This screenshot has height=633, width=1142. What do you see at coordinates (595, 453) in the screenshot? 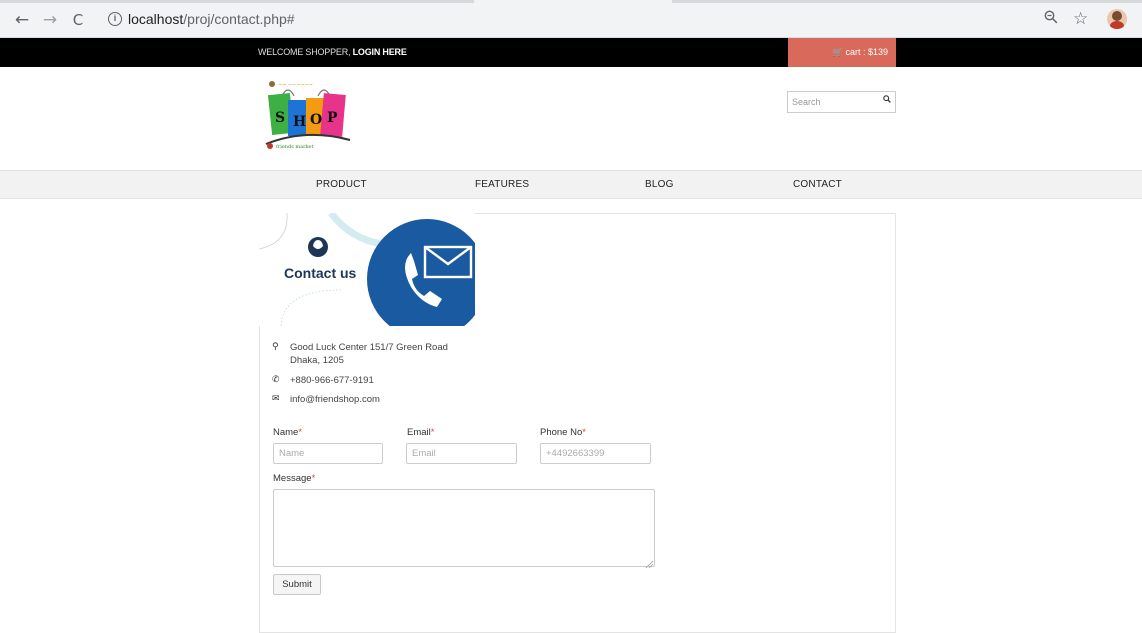
I see `phone-input` at bounding box center [595, 453].